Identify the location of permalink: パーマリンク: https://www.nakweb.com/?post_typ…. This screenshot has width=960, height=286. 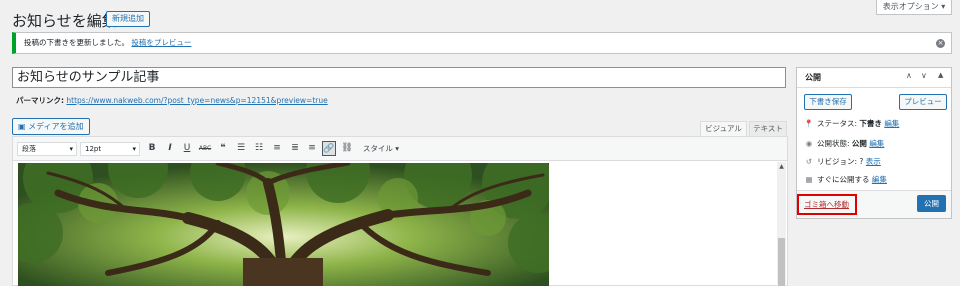
(172, 100).